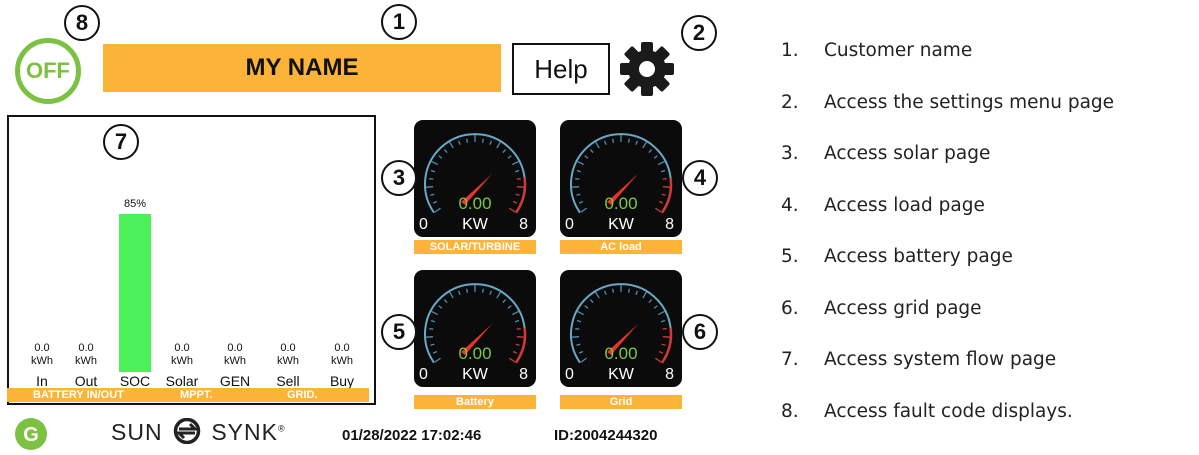 The width and height of the screenshot is (1199, 455). I want to click on category-label-buy: Buy, so click(342, 381).